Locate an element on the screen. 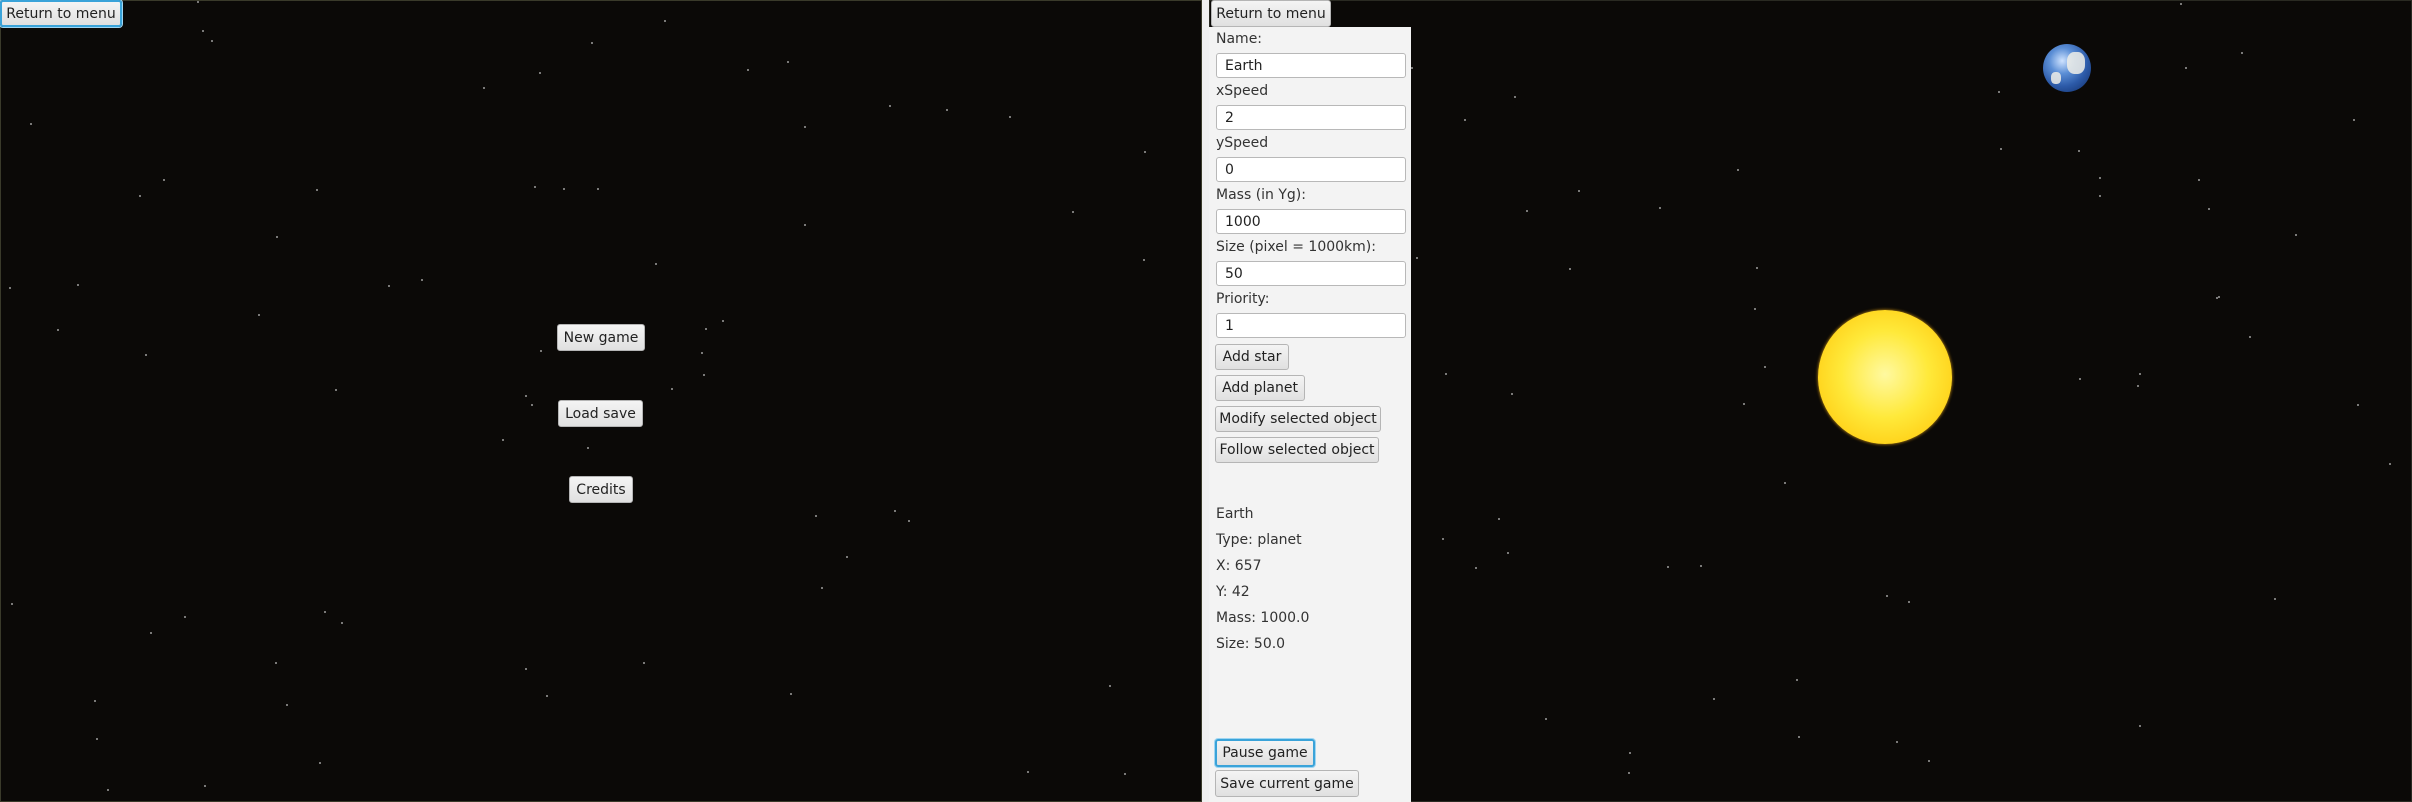  mass-field: 1000 is located at coordinates (1311, 221).